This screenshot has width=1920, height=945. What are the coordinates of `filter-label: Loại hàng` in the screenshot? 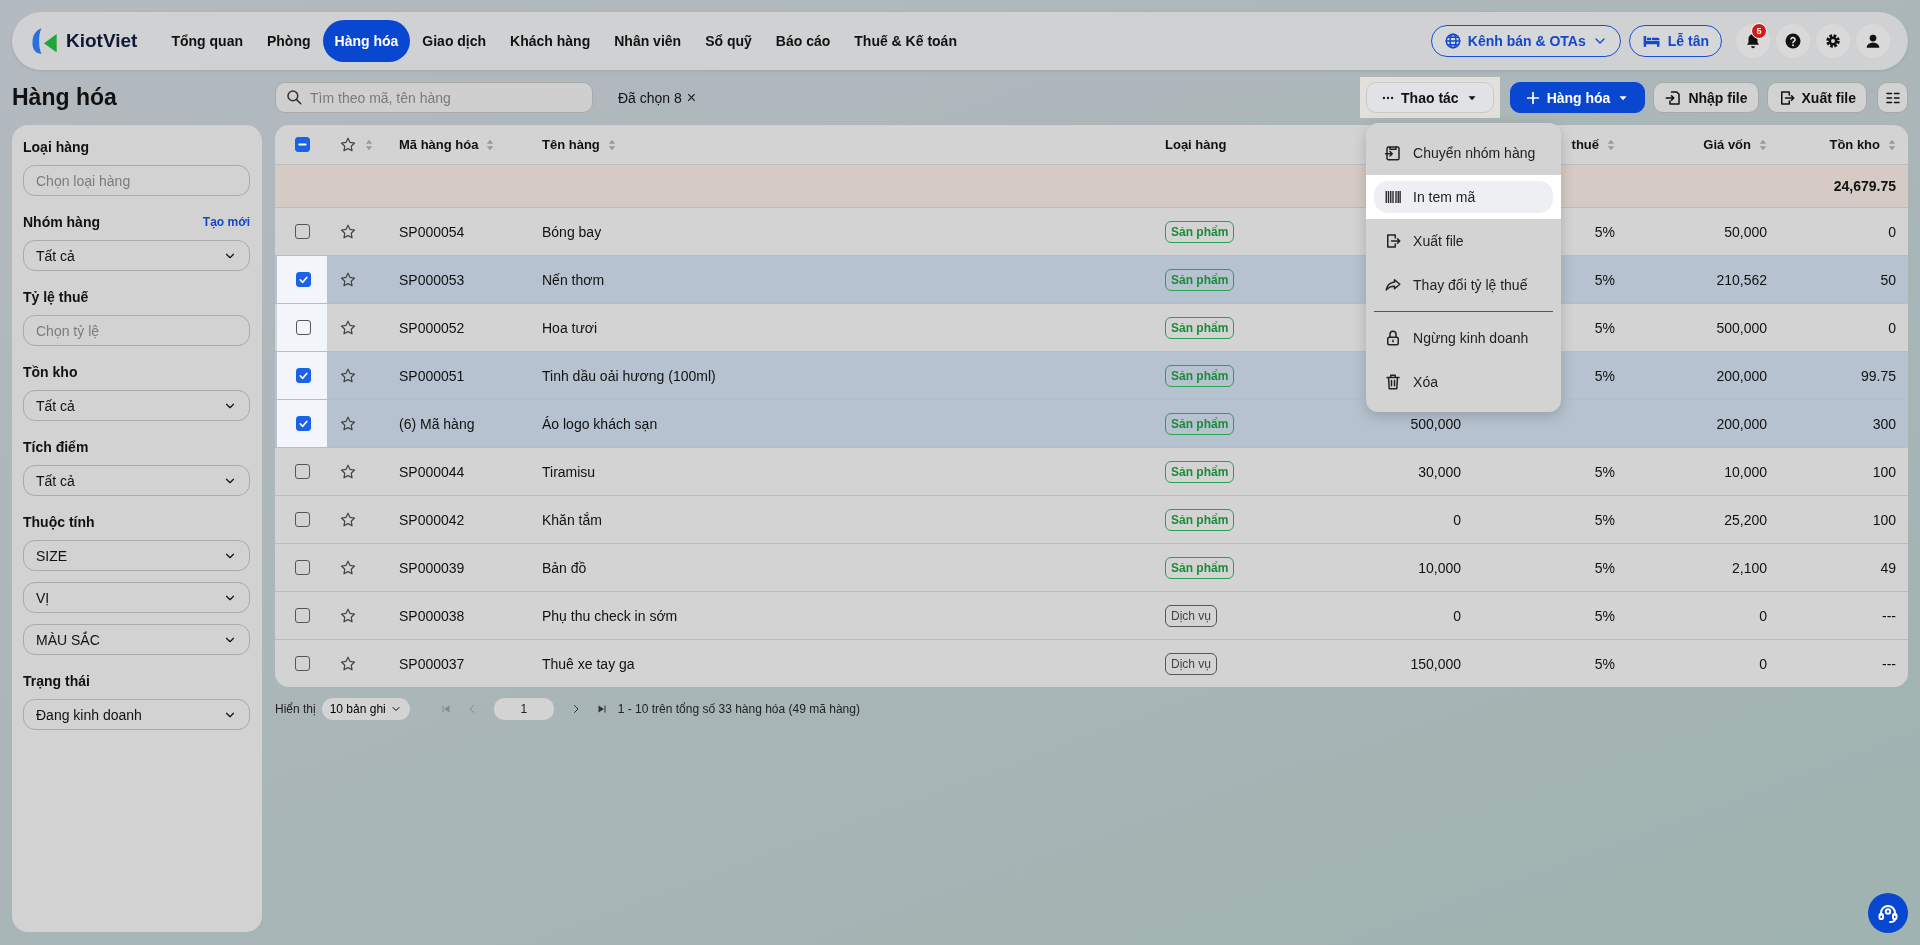 It's located at (56, 147).